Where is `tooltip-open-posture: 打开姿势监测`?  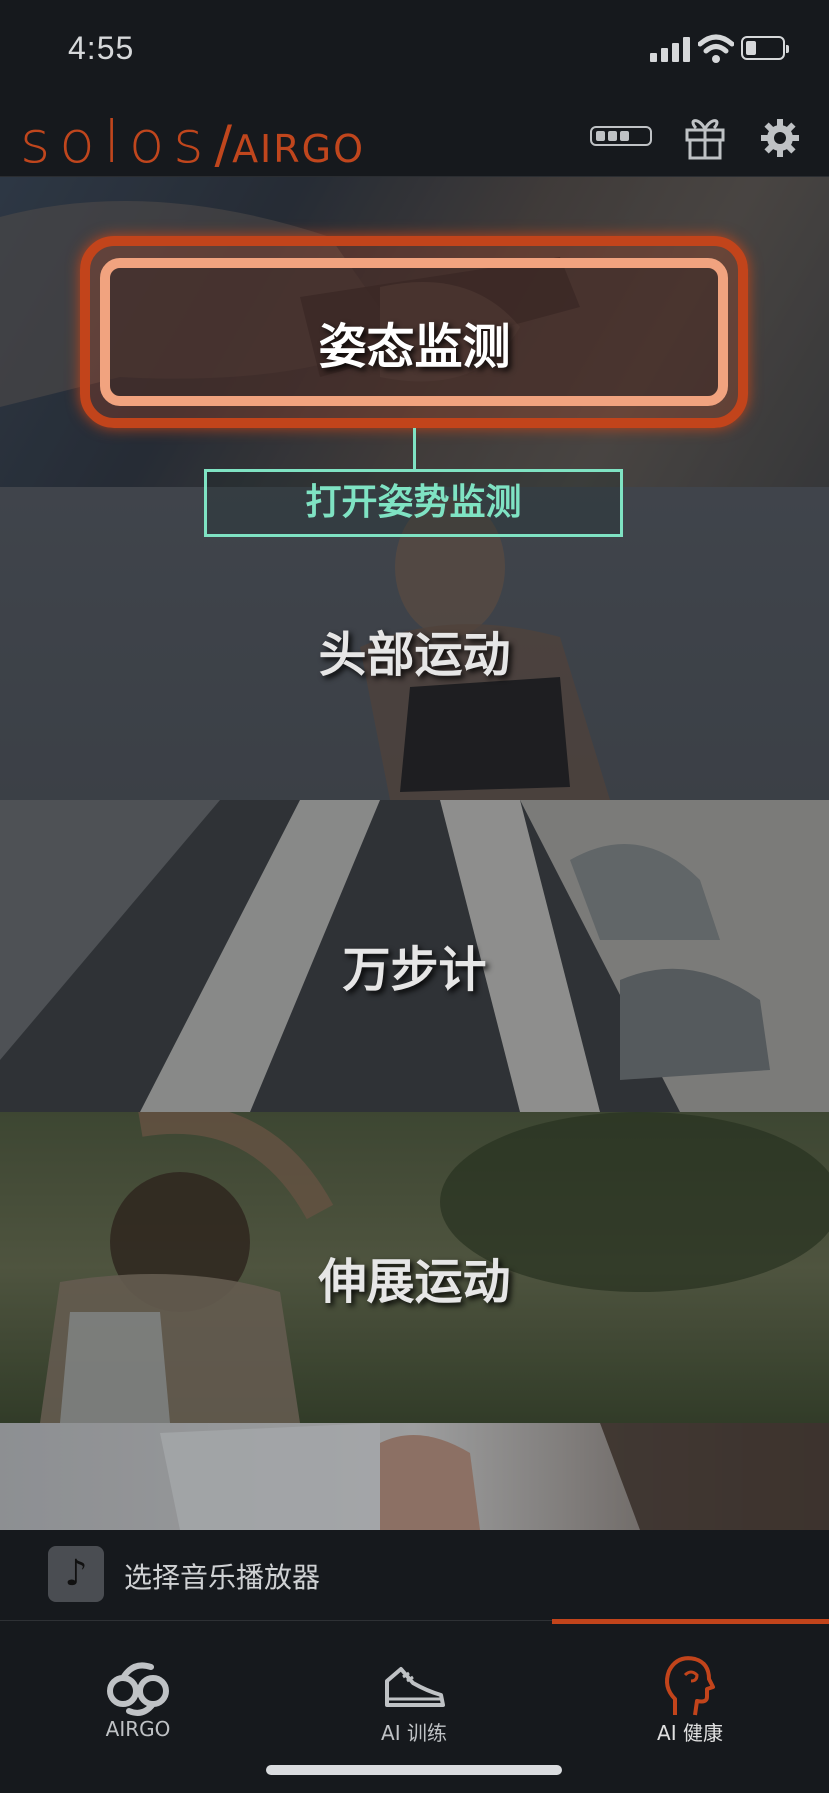
tooltip-open-posture: 打开姿势监测 is located at coordinates (413, 503).